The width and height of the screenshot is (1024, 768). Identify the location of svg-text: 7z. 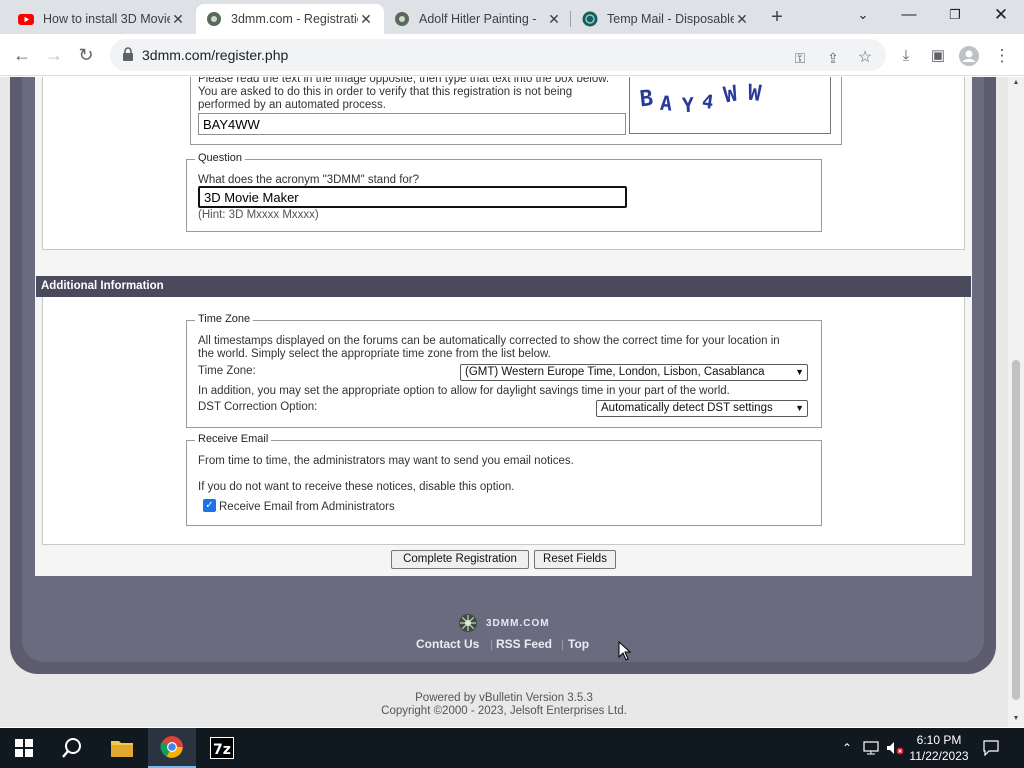
(222, 750).